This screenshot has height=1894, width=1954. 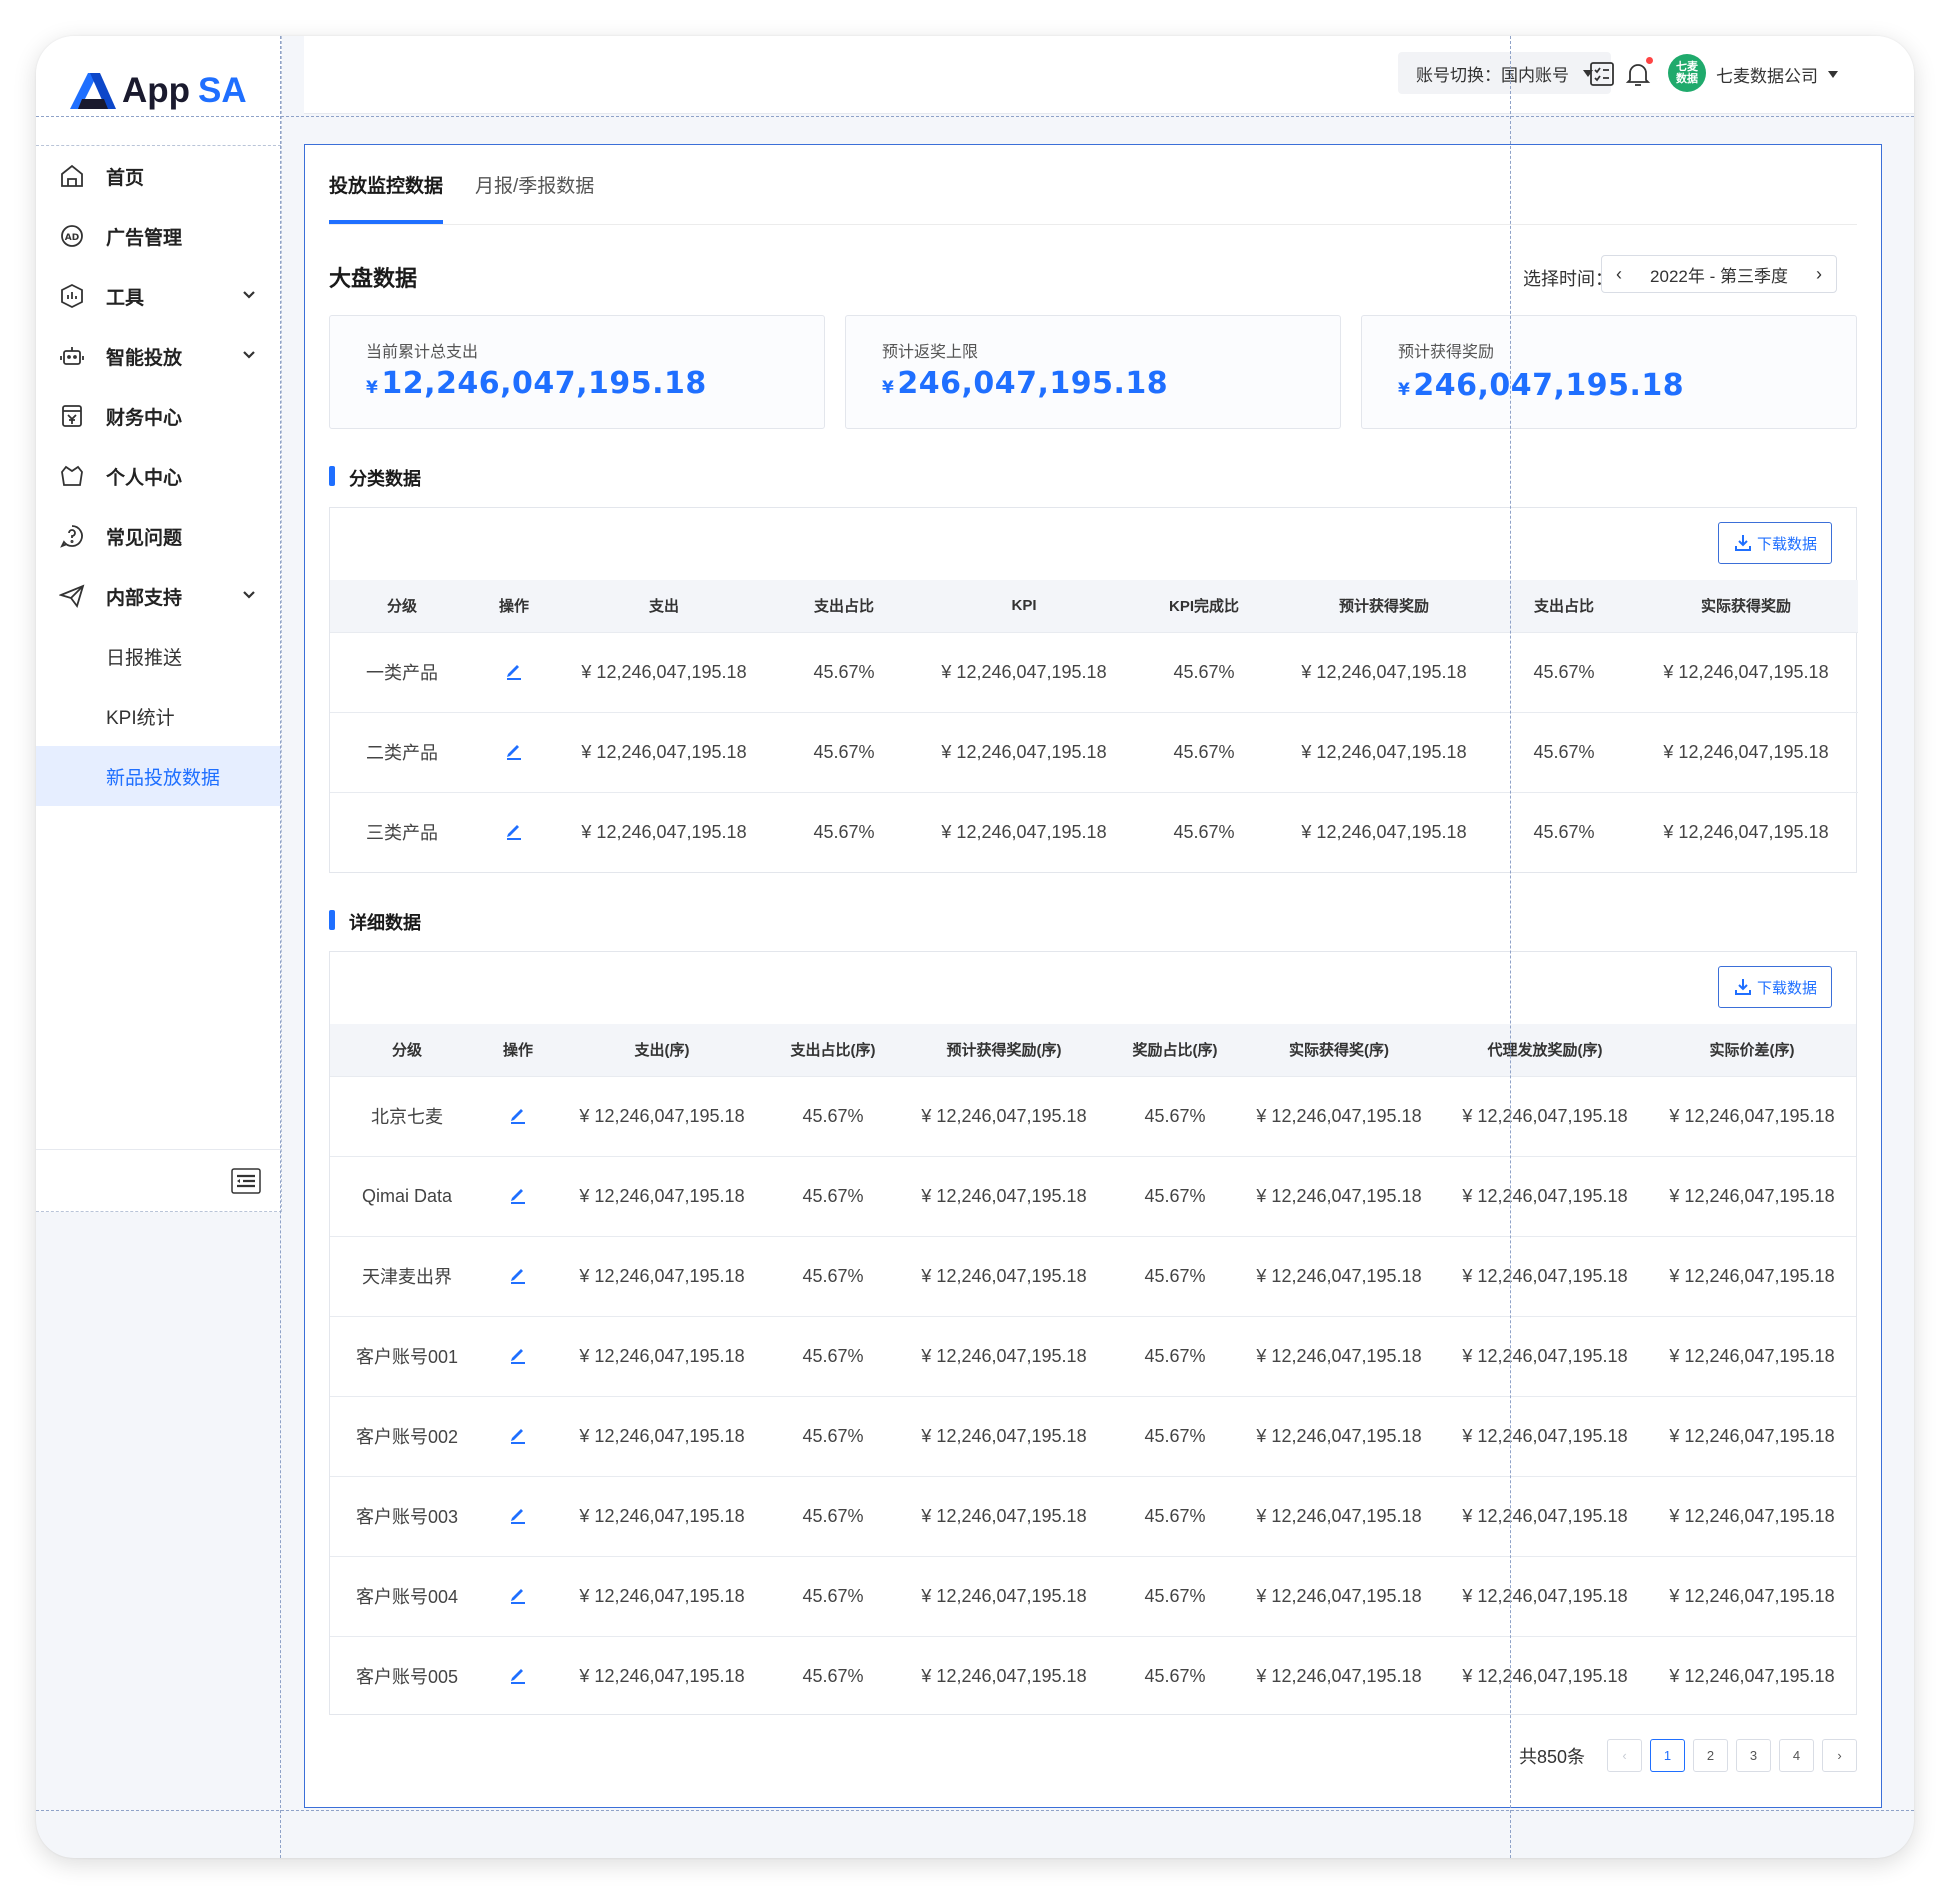 What do you see at coordinates (663, 607) in the screenshot?
I see `column-header: 支出` at bounding box center [663, 607].